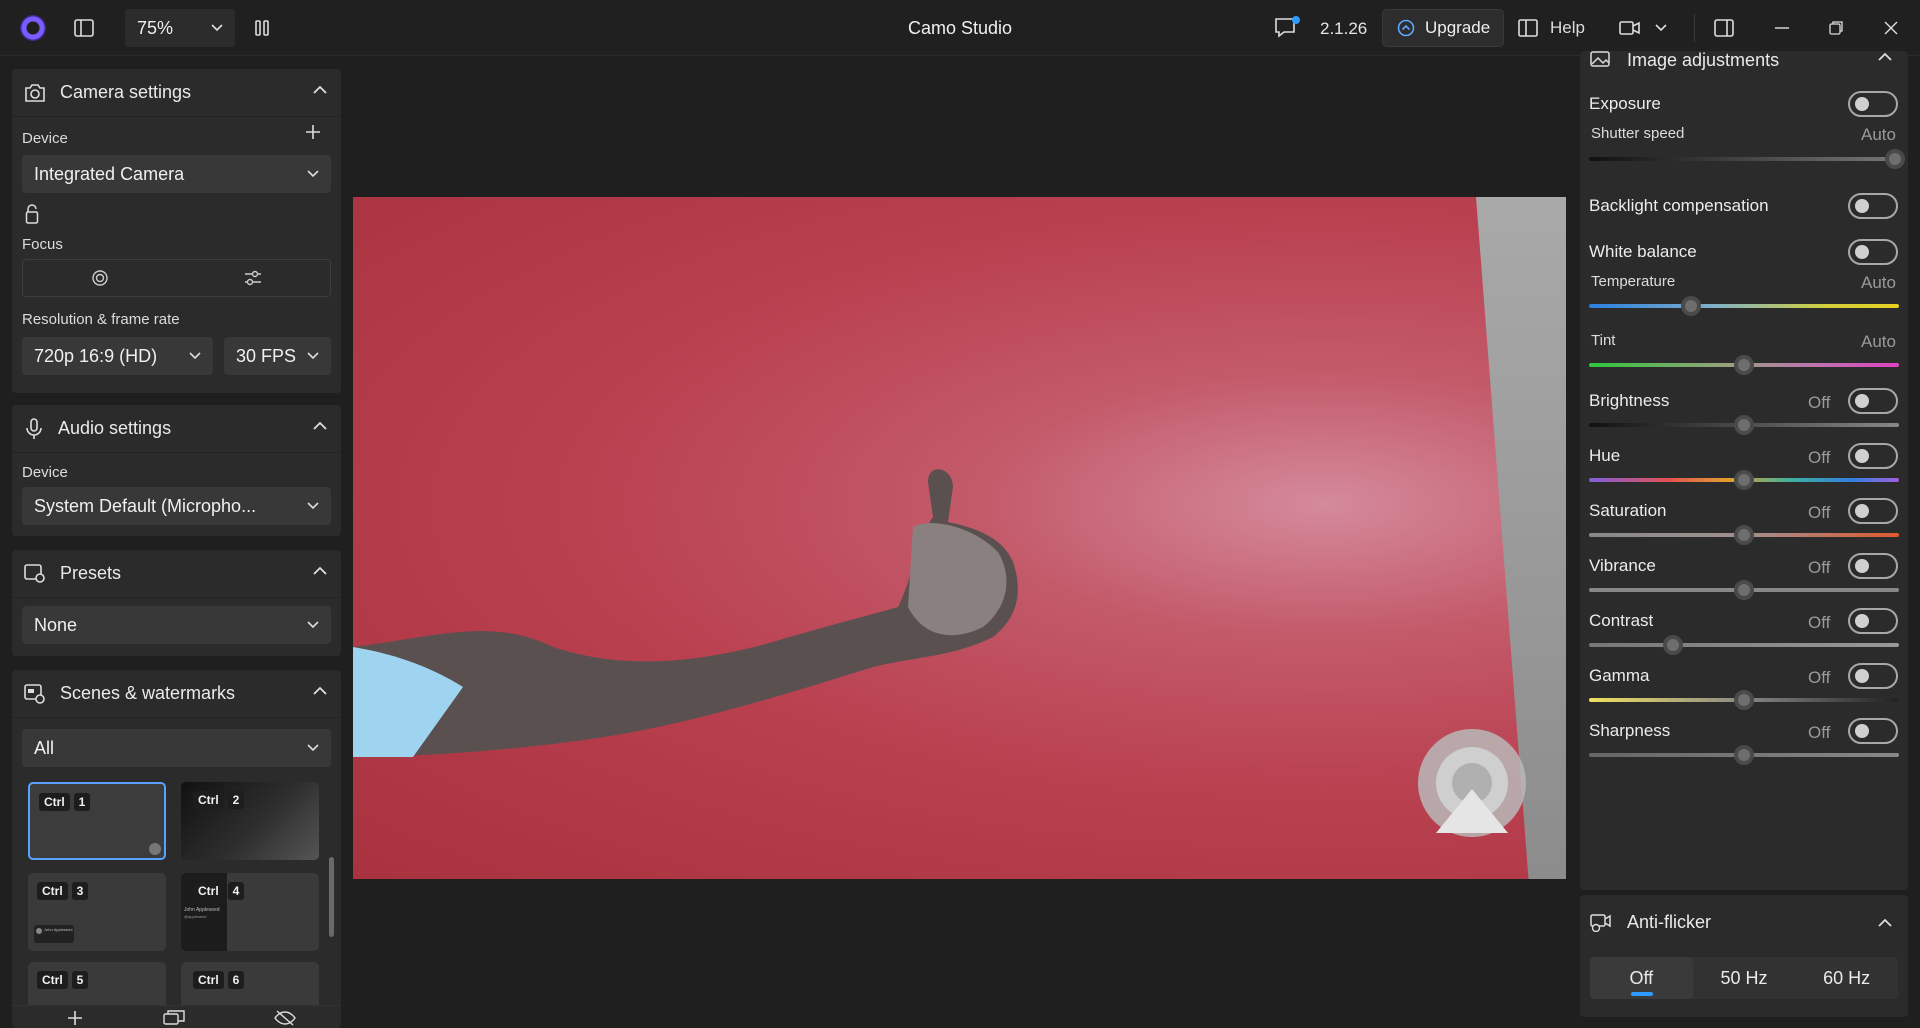 The width and height of the screenshot is (1920, 1028). I want to click on temperature-slider, so click(1744, 306).